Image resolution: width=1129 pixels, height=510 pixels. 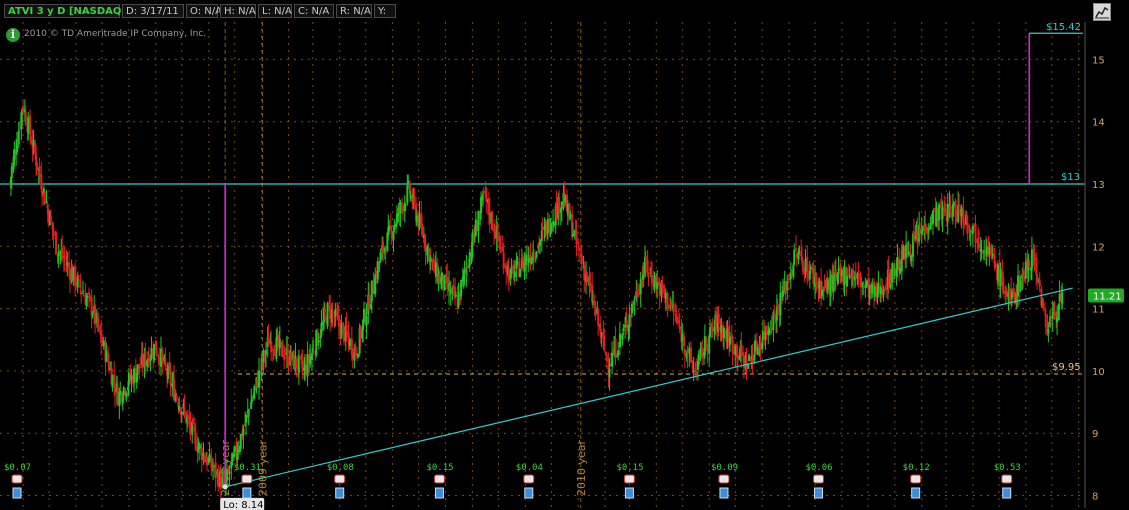 What do you see at coordinates (1098, 123) in the screenshot?
I see `y-tick-label: 14` at bounding box center [1098, 123].